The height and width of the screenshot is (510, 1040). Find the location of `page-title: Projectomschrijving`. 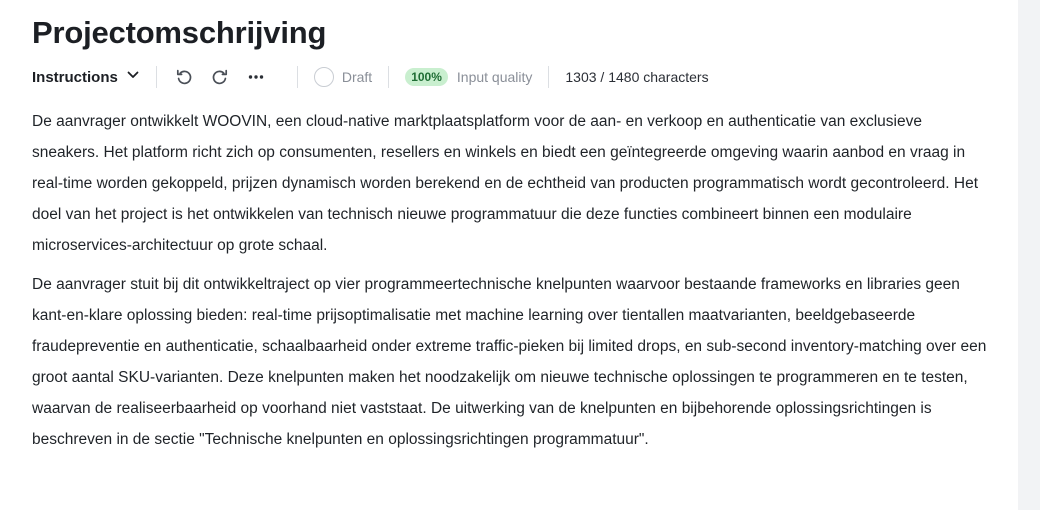

page-title: Projectomschrijving is located at coordinates (179, 32).